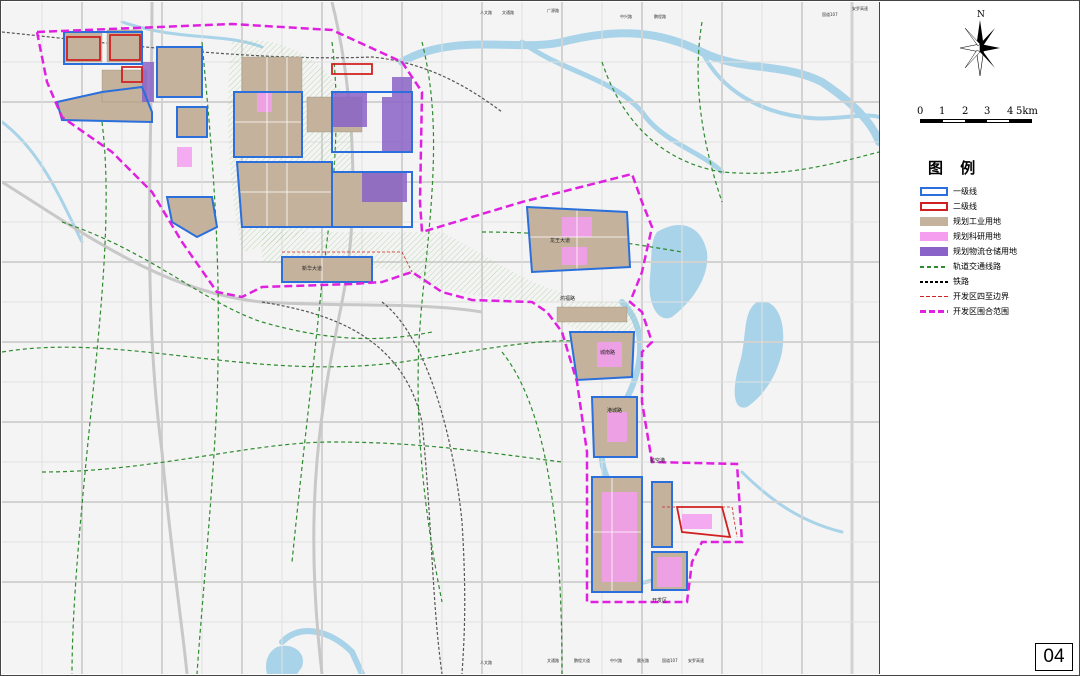 Image resolution: width=1080 pixels, height=676 pixels. I want to click on road-label-top: 文通路, so click(508, 12).